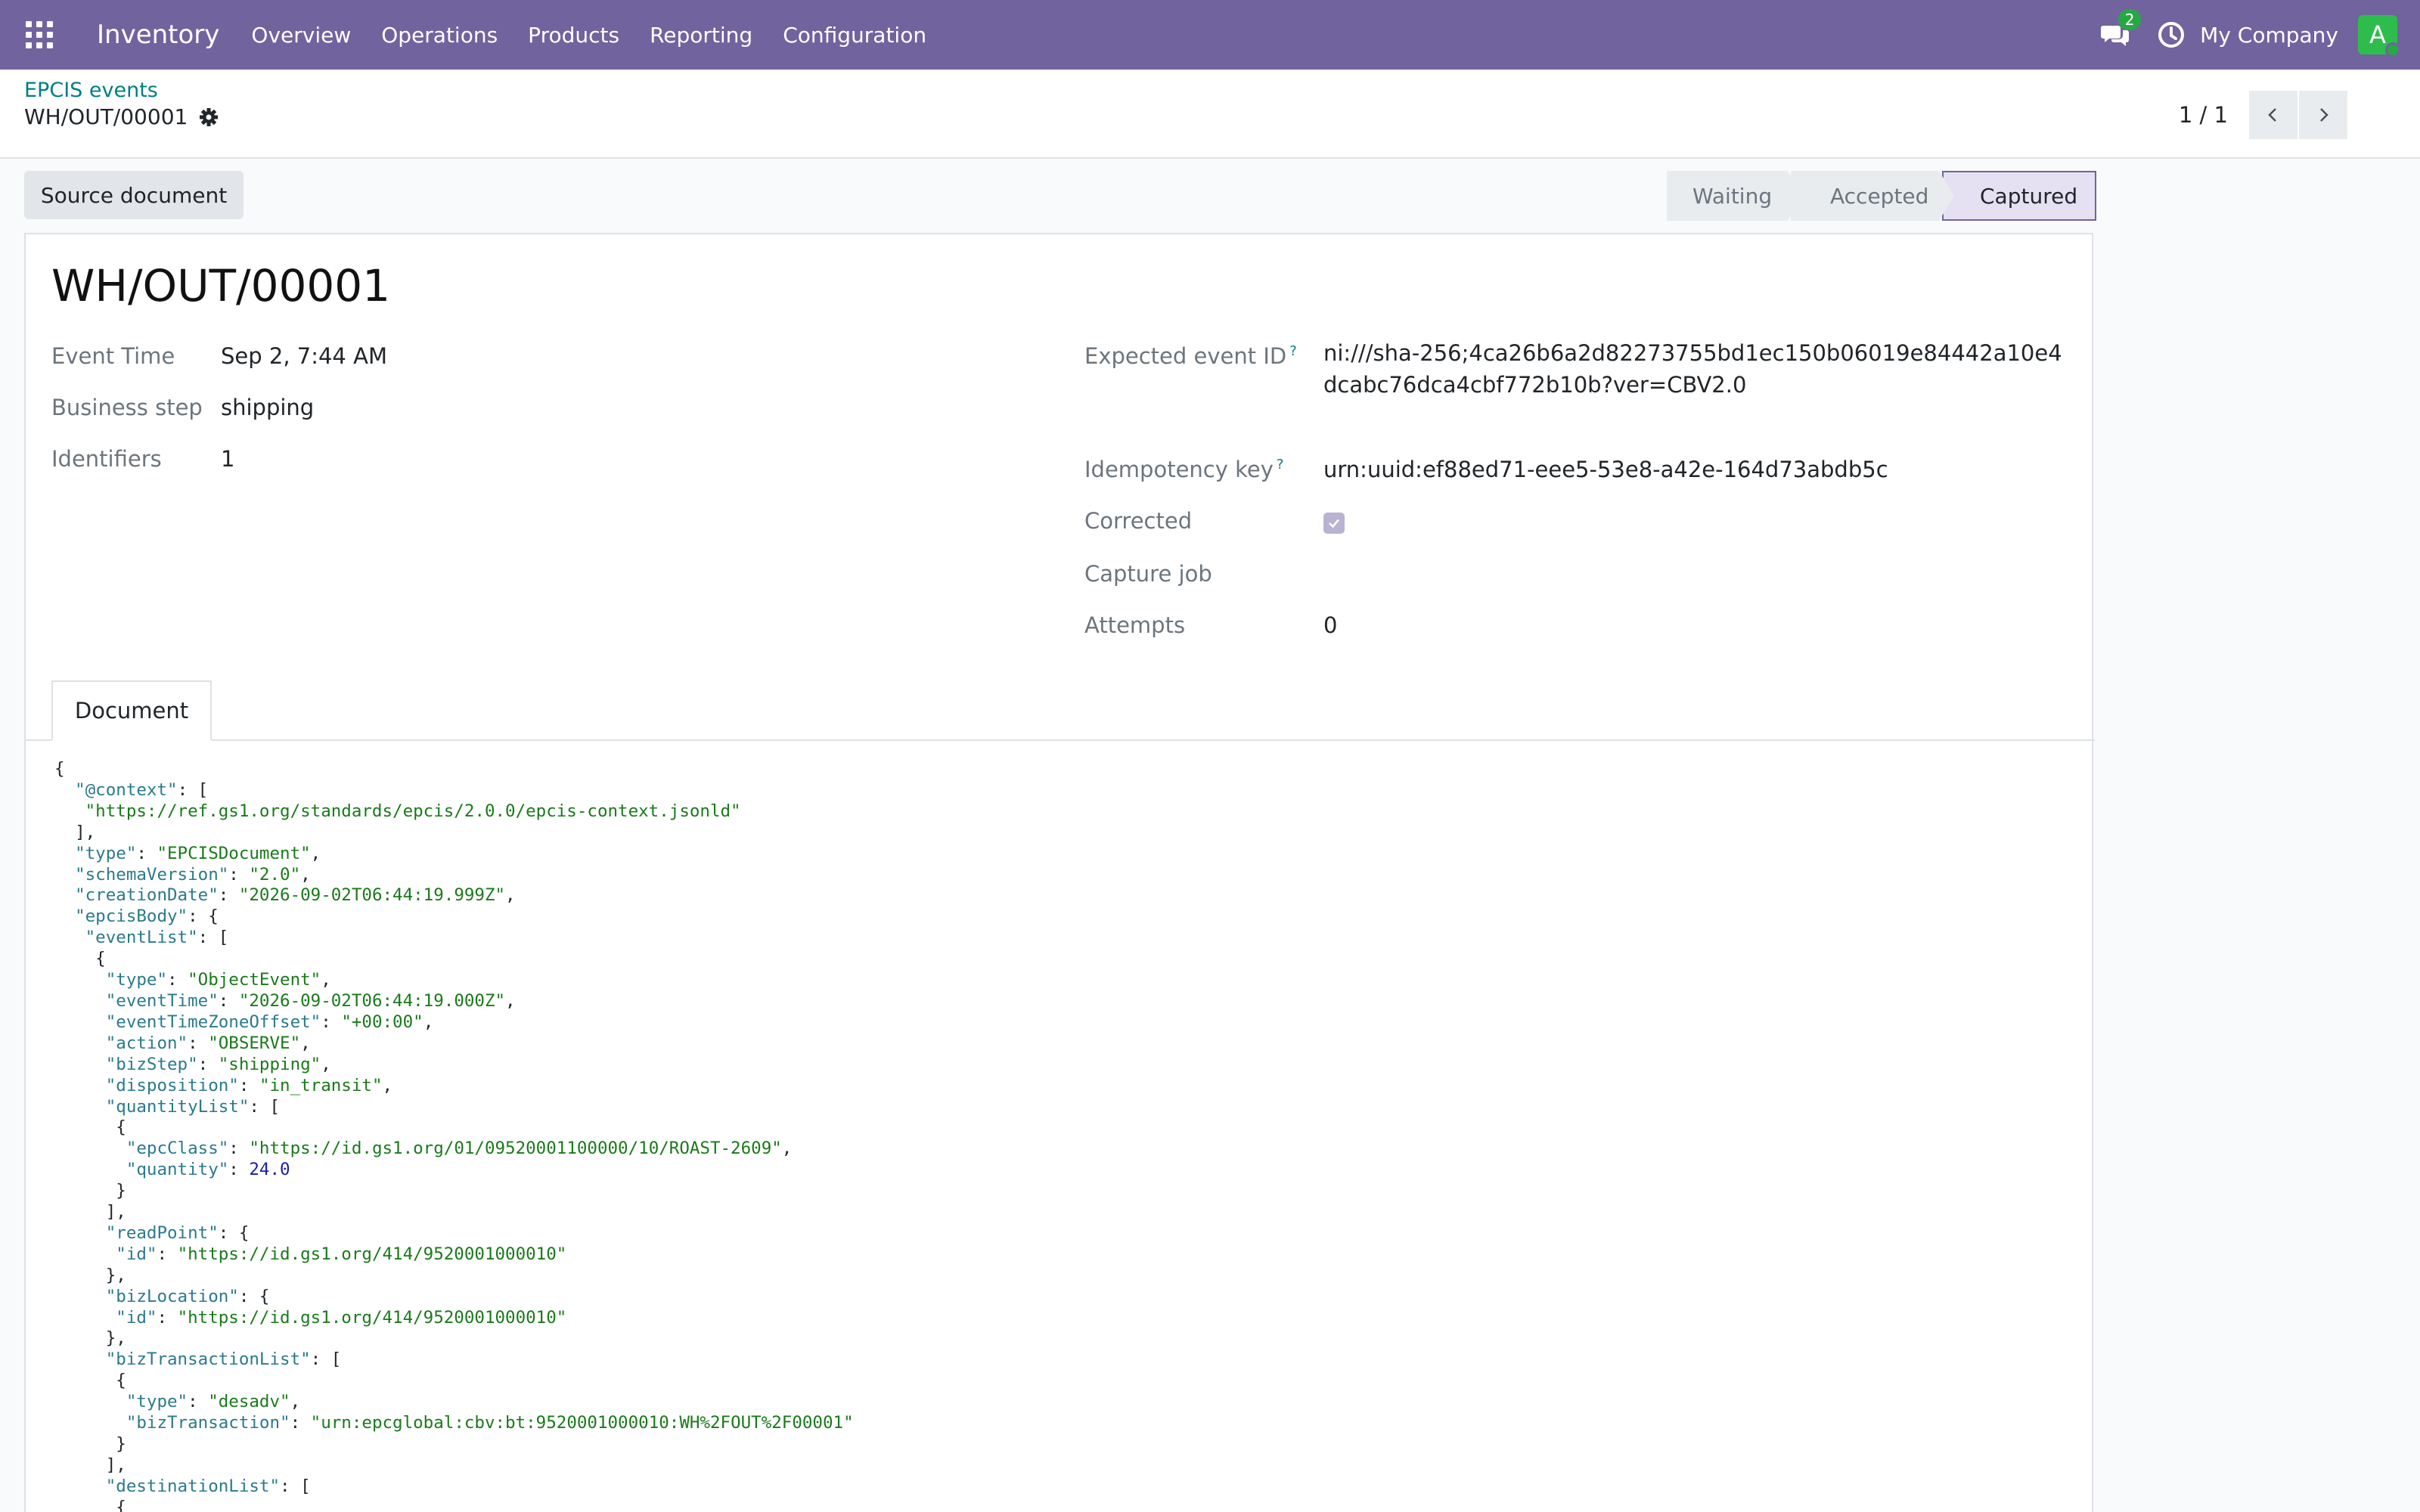 The height and width of the screenshot is (1512, 2420). What do you see at coordinates (39, 34) in the screenshot?
I see `apps-menu-icon` at bounding box center [39, 34].